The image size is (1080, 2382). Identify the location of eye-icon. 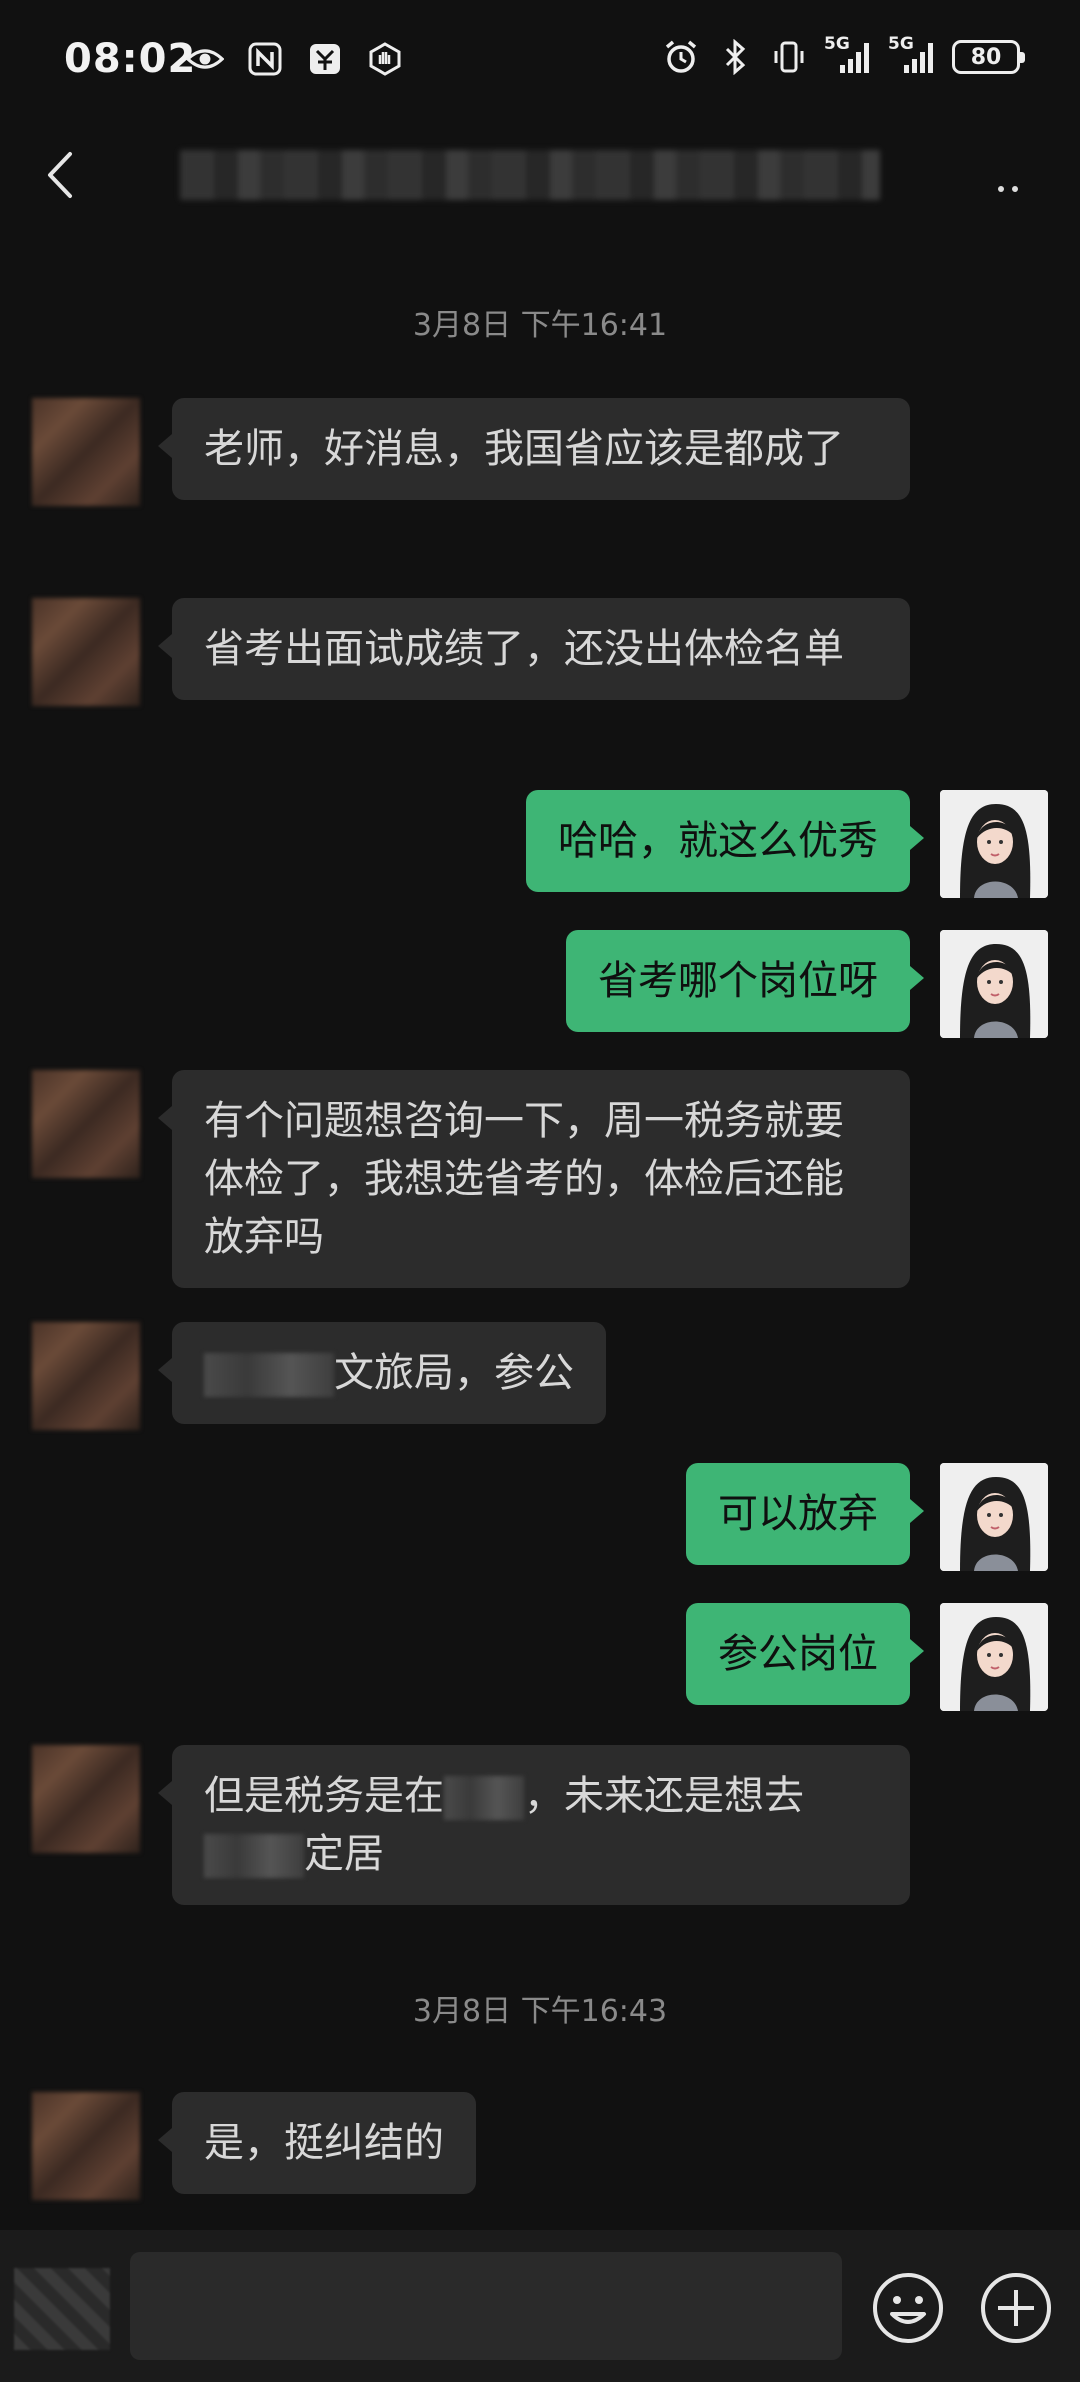
(205, 59).